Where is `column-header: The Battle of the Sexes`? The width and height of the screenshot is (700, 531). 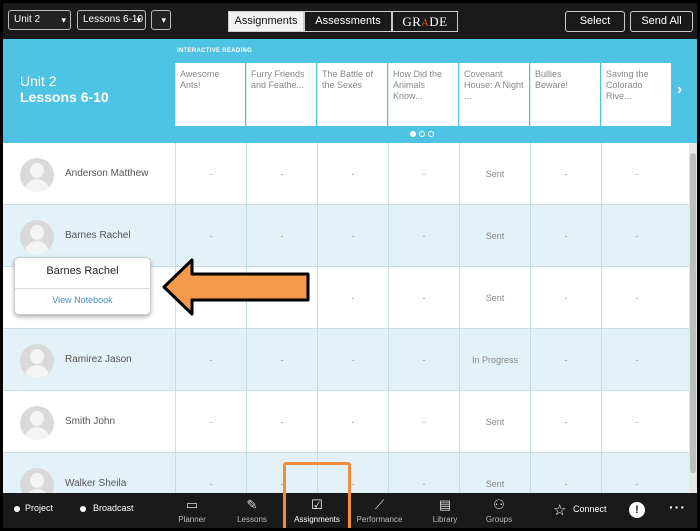
column-header: The Battle of the Sexes is located at coordinates (352, 94).